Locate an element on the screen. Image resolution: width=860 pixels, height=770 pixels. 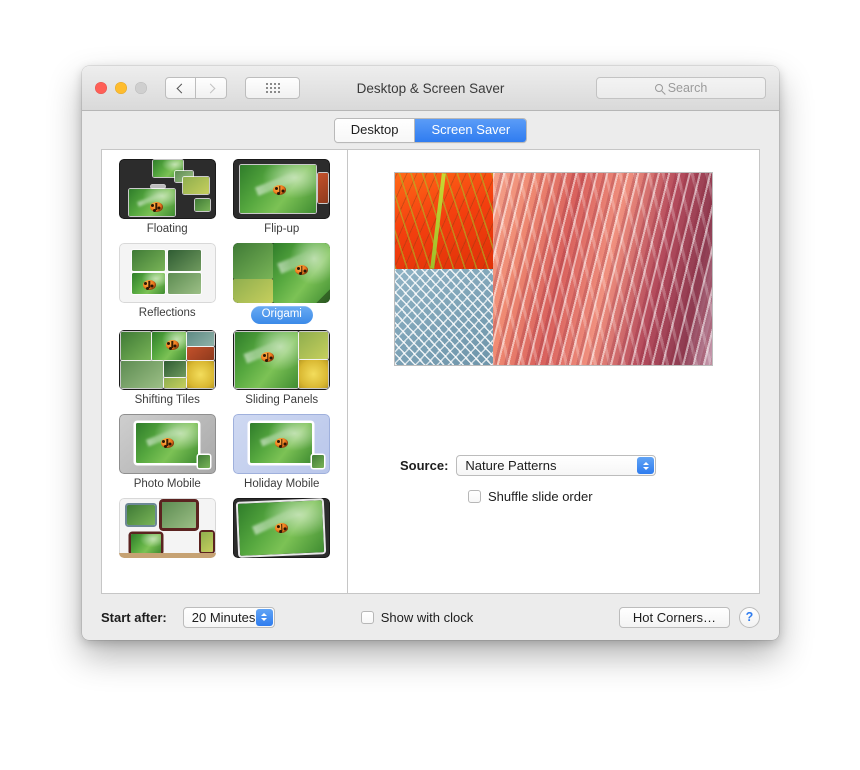
shuffle-label: Shuffle slide order is located at coordinates (540, 496).